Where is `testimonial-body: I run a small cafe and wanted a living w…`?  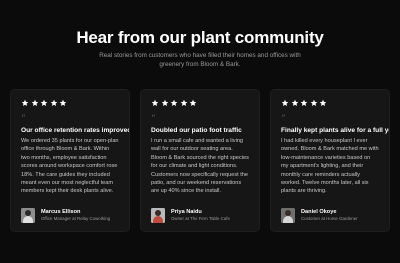 testimonial-body: I run a small cafe and wanted a living w… is located at coordinates (200, 166).